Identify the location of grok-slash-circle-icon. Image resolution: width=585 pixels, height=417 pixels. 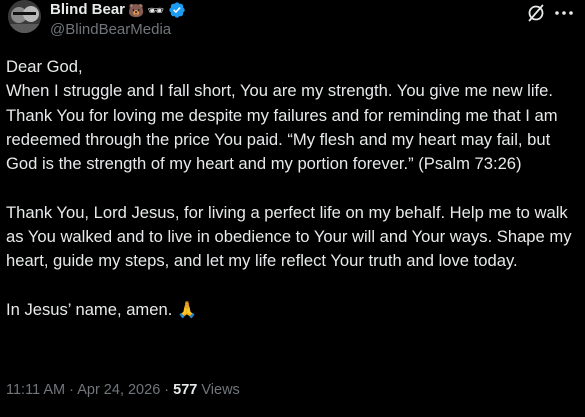
(536, 13).